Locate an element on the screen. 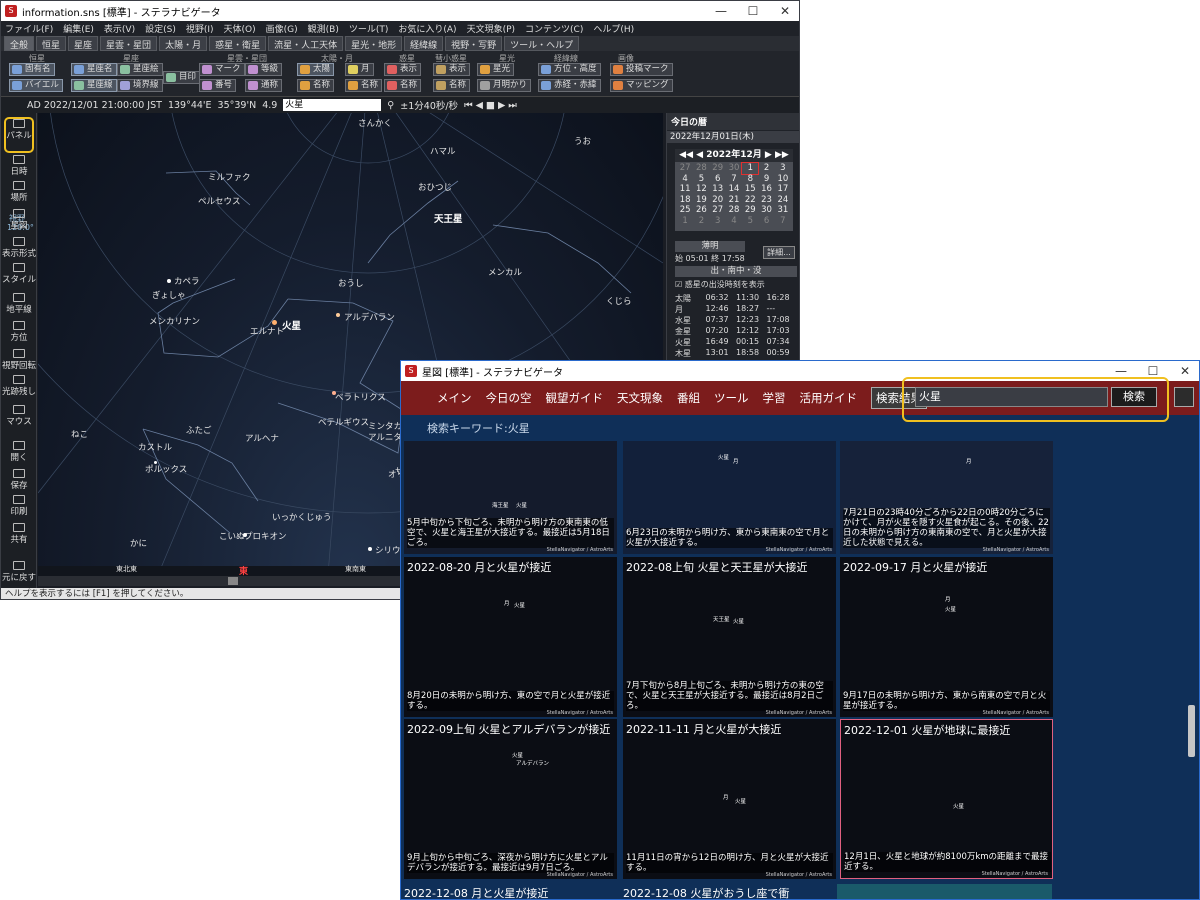 Image resolution: width=1200 pixels, height=900 pixels. ribbon-tab: 星雲・星団 is located at coordinates (129, 43).